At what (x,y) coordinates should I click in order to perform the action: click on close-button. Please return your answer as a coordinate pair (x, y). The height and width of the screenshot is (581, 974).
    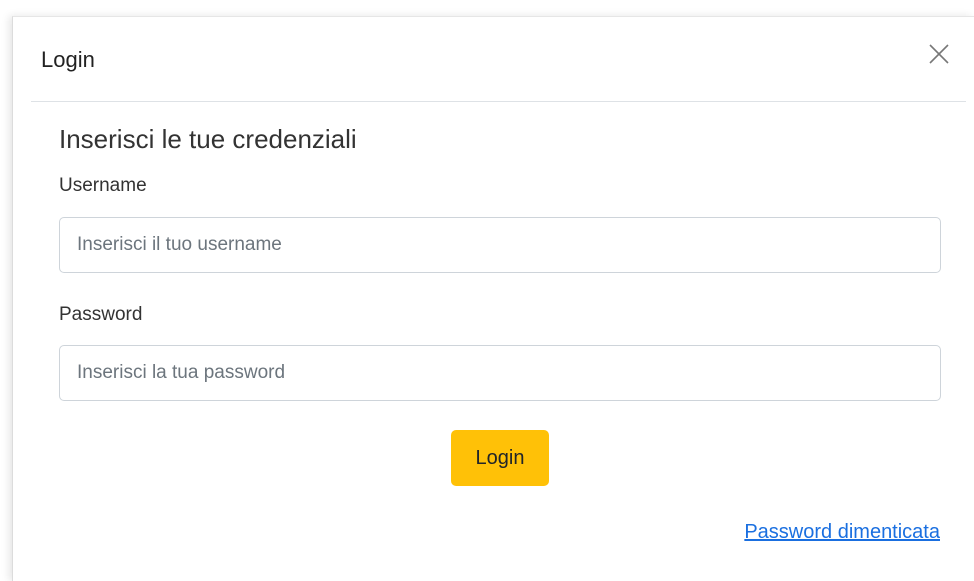
    Looking at the image, I should click on (939, 54).